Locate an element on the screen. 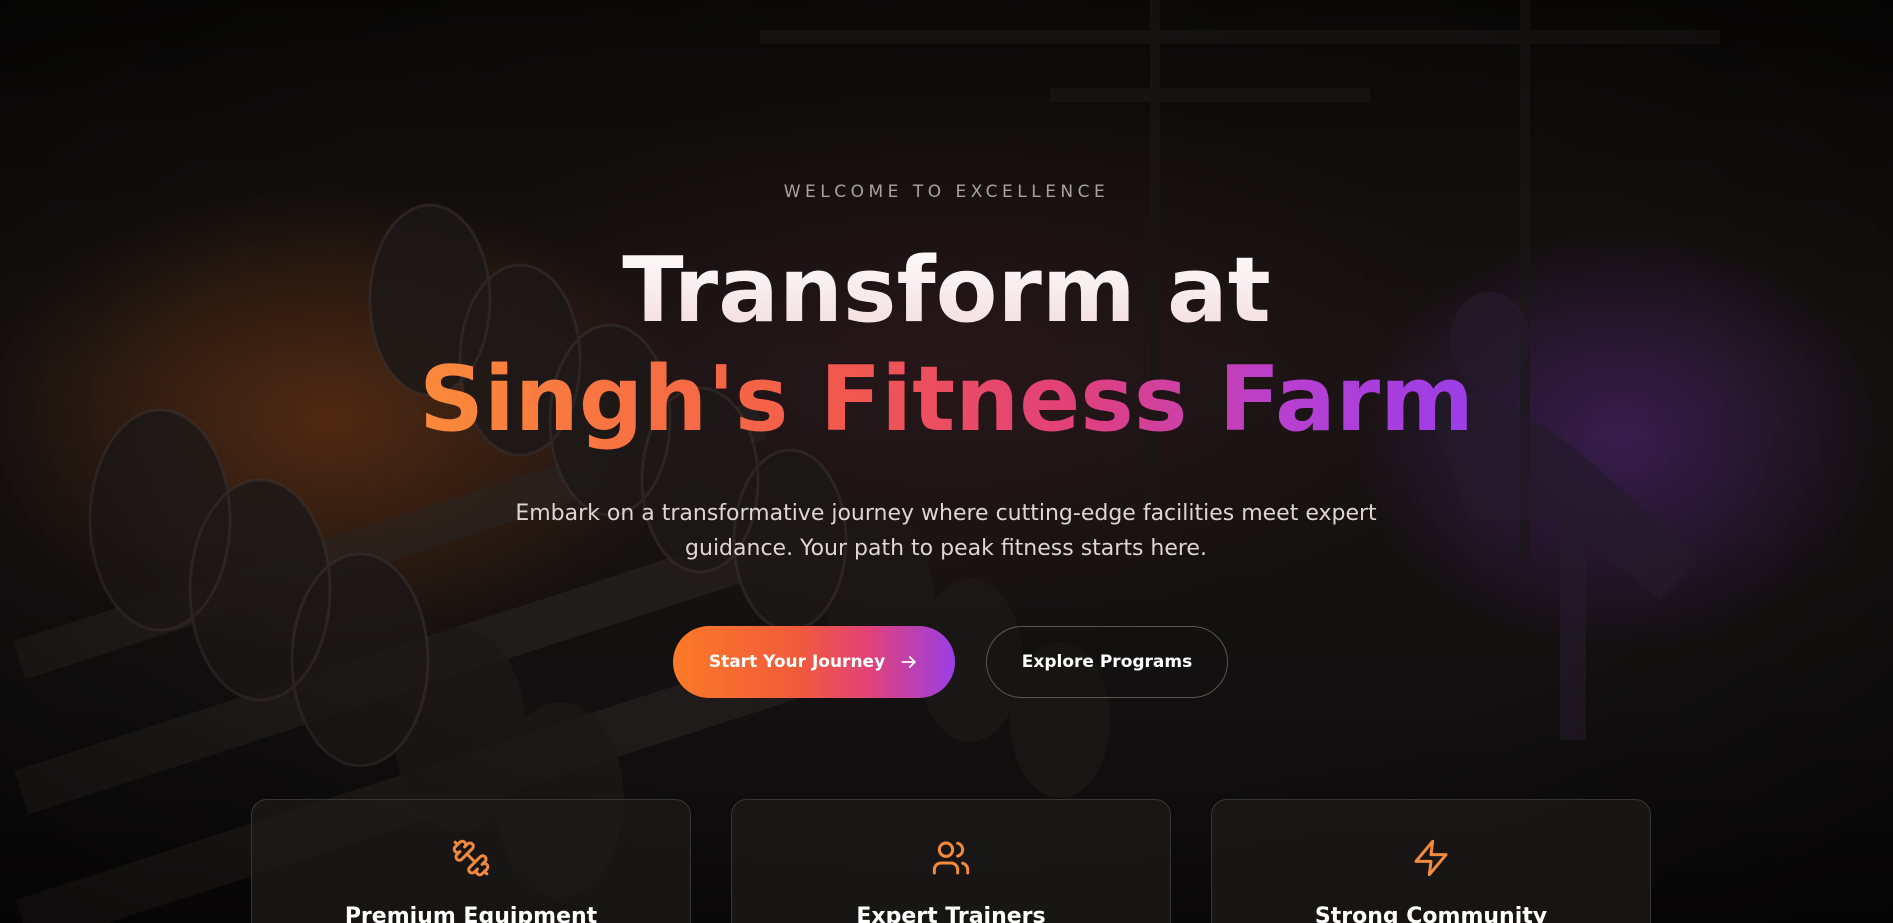  explore-programs-button: Explore Programs is located at coordinates (1107, 662).